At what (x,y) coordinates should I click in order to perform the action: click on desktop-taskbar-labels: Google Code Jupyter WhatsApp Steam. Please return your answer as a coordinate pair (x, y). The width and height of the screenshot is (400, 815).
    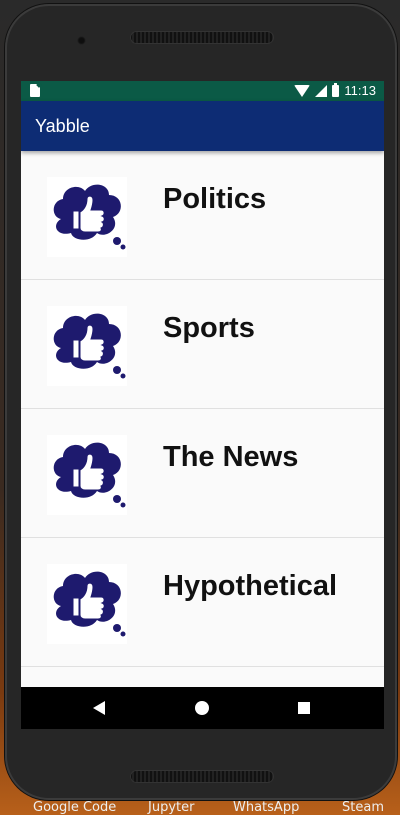
    Looking at the image, I should click on (200, 807).